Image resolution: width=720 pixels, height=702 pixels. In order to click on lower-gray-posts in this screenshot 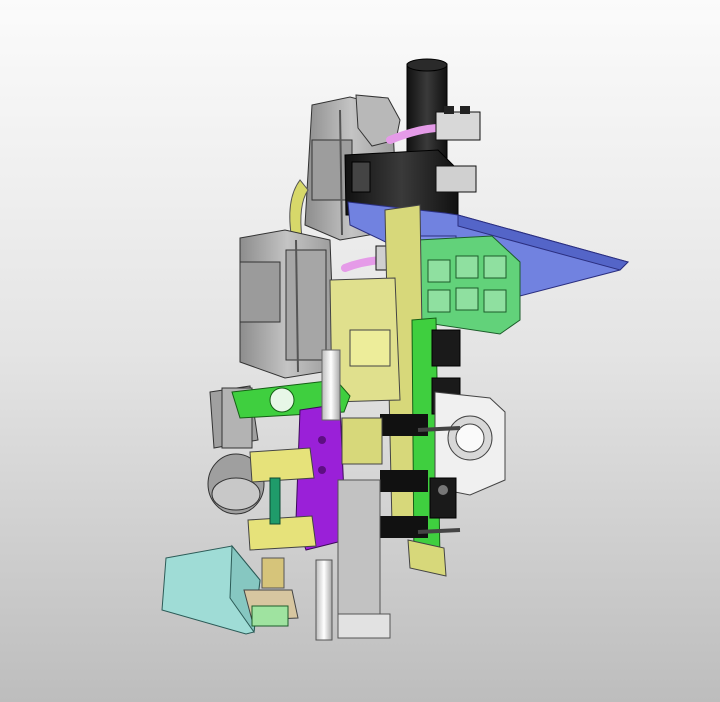, I will do `click(364, 559)`.